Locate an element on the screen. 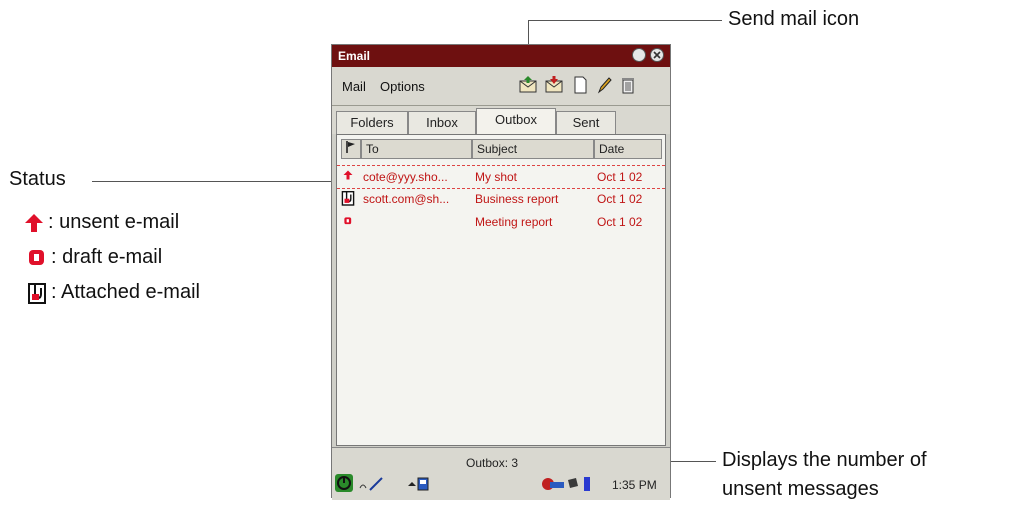 Image resolution: width=1012 pixels, height=508 pixels. column-subject-header: Subject is located at coordinates (533, 149).